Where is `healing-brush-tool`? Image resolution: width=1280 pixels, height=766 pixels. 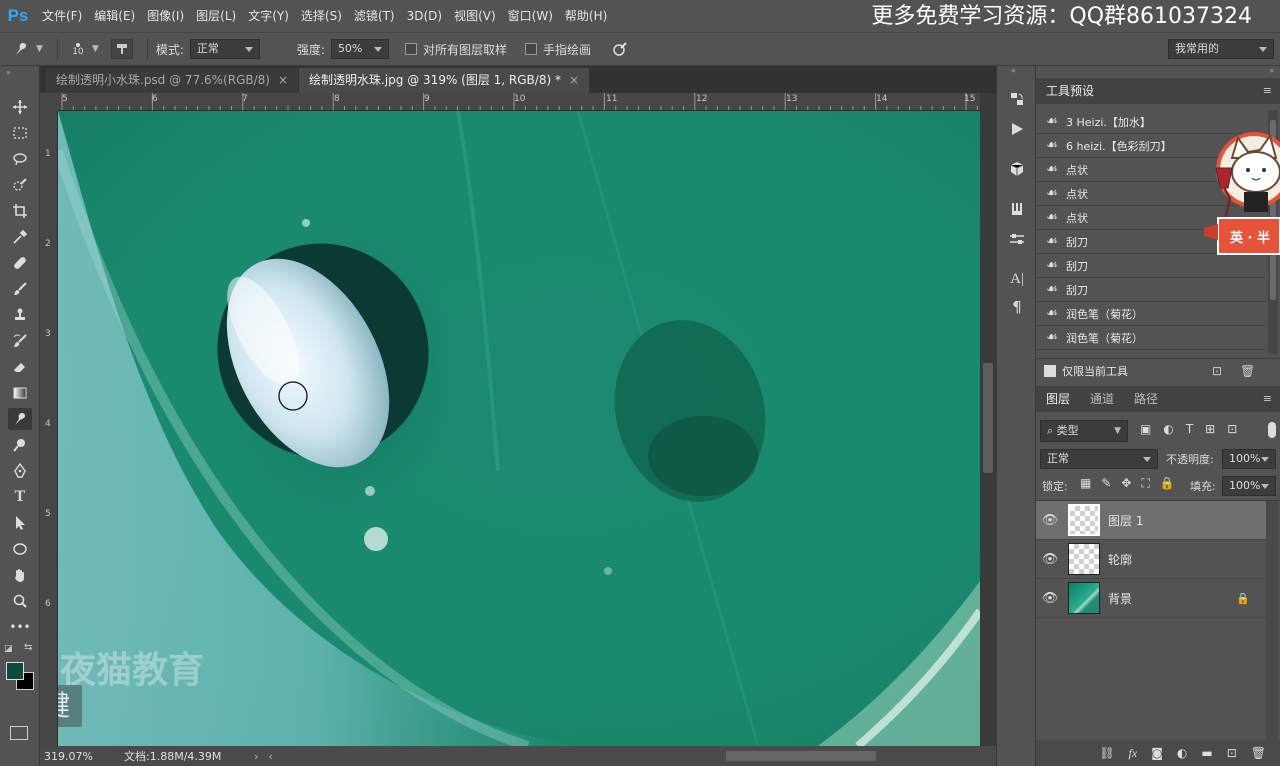
healing-brush-tool is located at coordinates (20, 263).